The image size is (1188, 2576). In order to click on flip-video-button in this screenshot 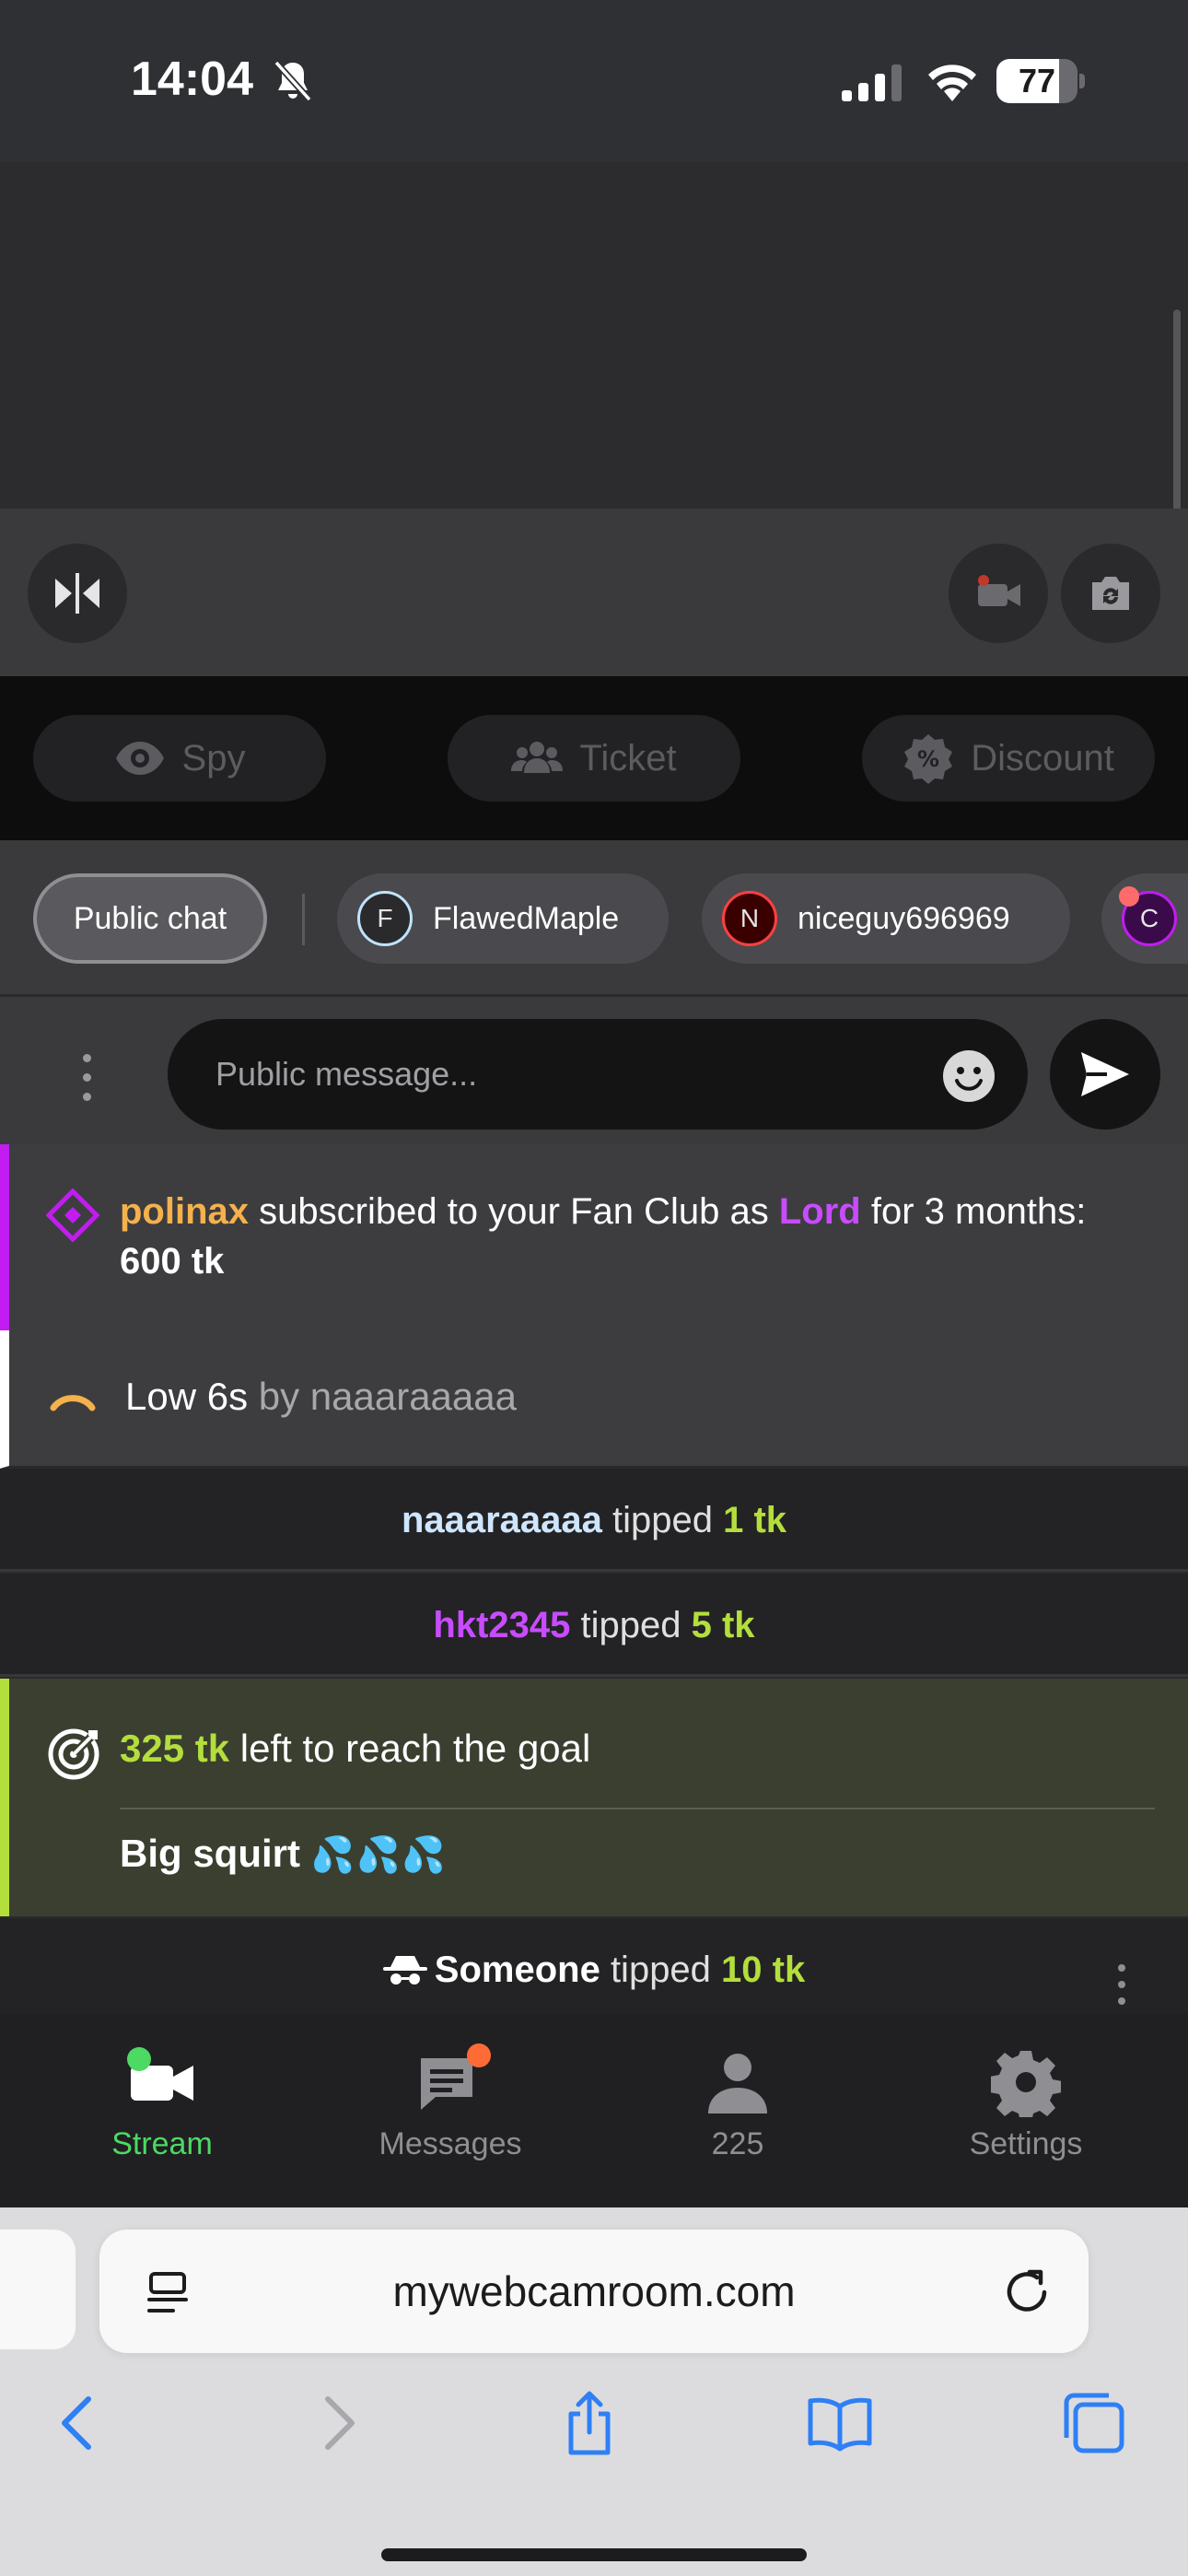, I will do `click(77, 593)`.